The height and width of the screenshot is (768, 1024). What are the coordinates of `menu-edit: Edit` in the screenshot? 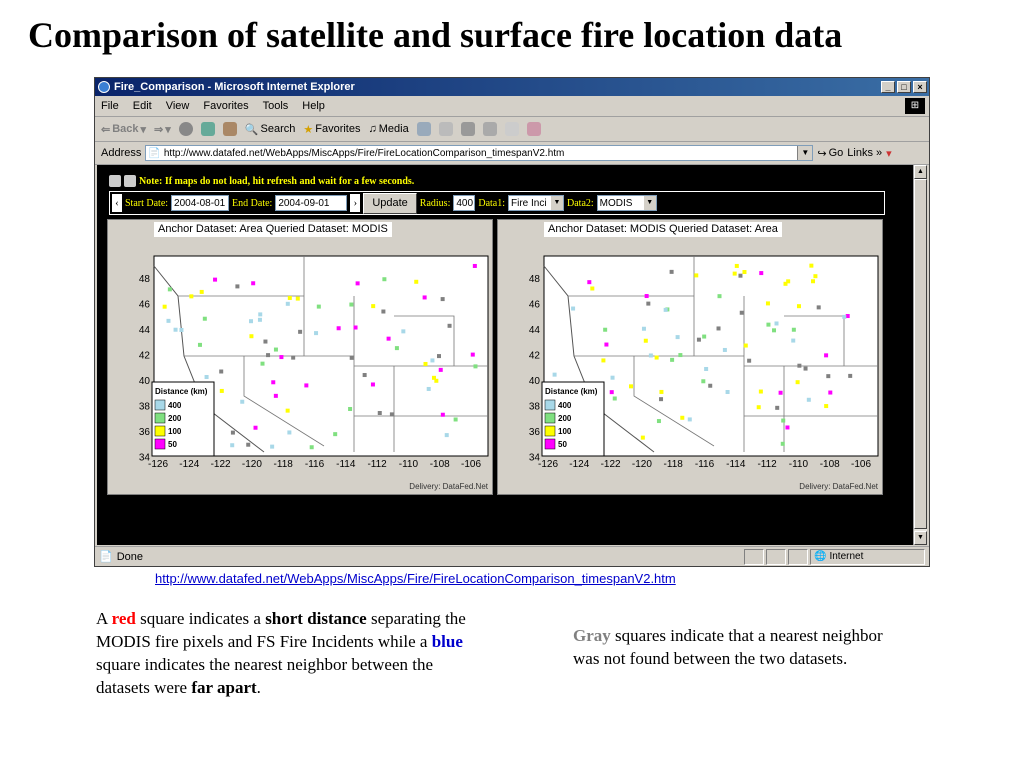 It's located at (142, 106).